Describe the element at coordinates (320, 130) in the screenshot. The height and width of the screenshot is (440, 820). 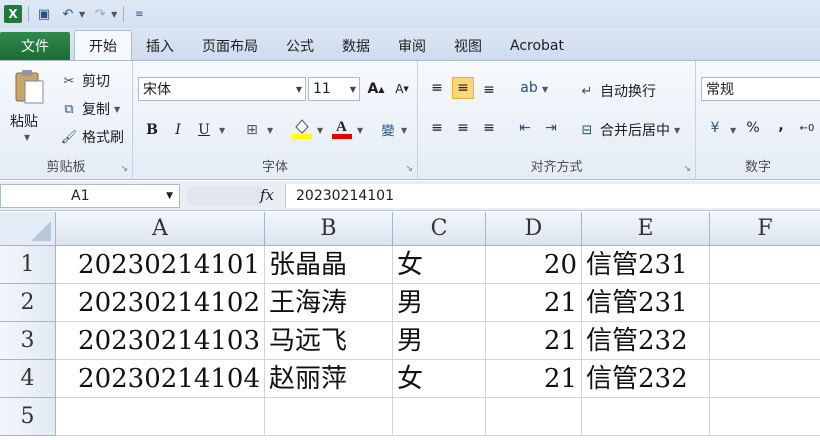
I see `fill-color-dropdown-icon: ▼` at that location.